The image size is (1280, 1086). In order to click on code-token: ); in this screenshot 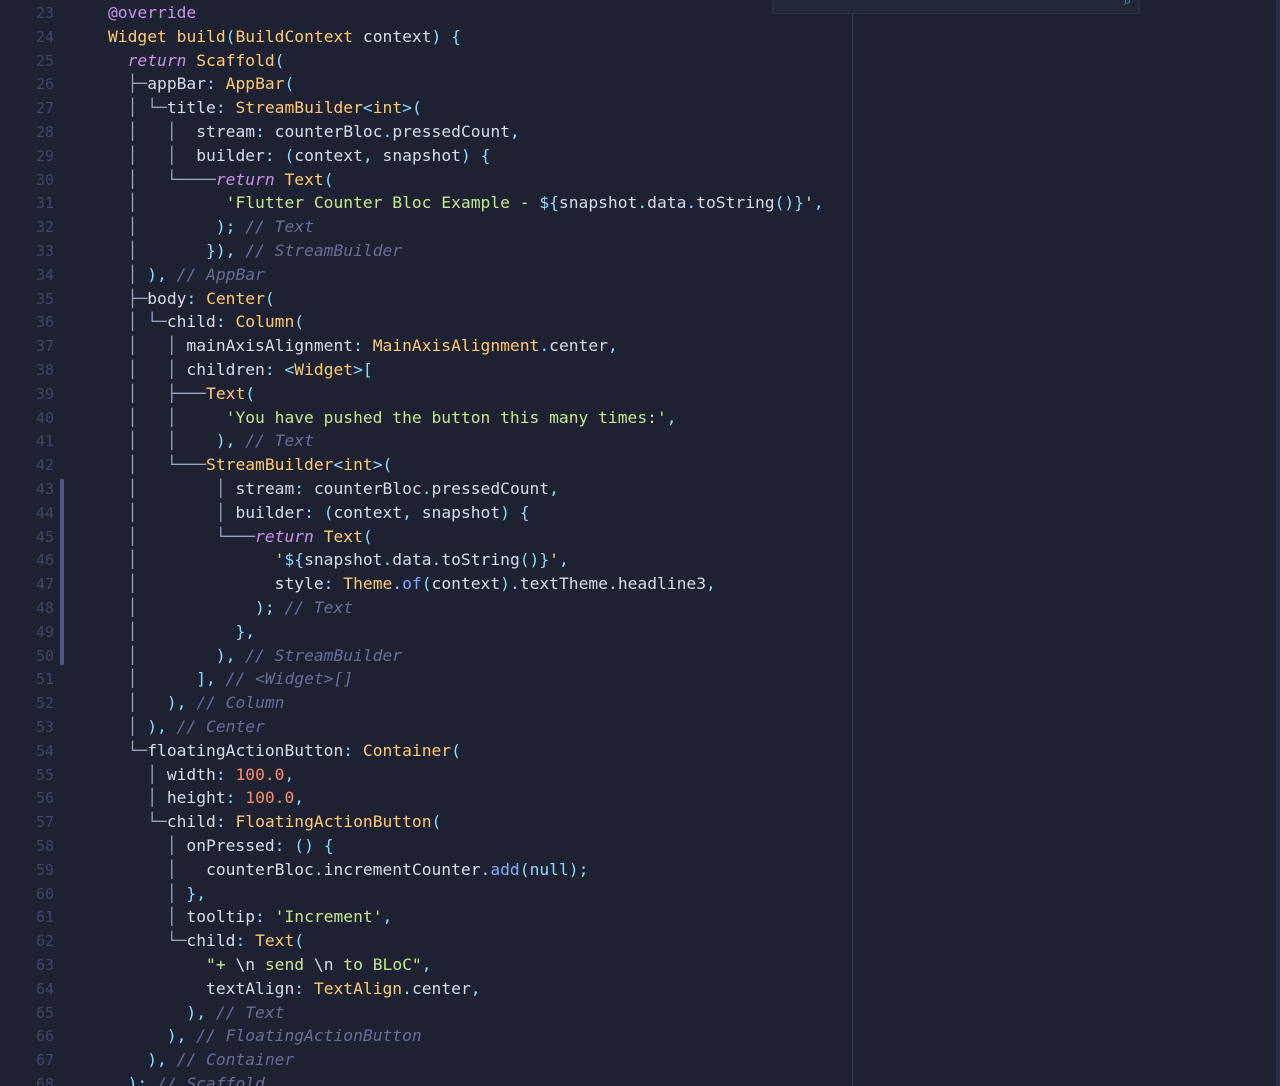, I will do `click(225, 227)`.